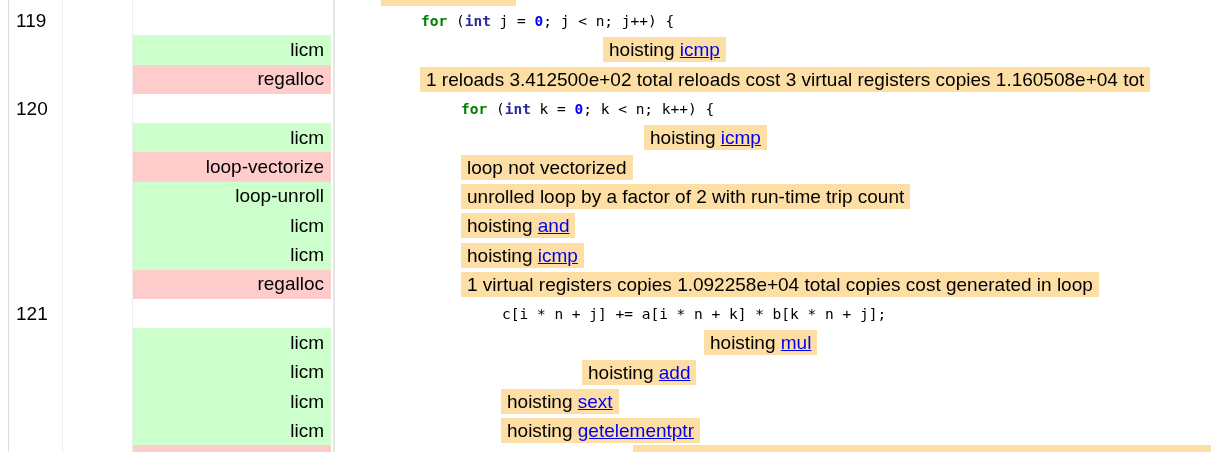 The height and width of the screenshot is (452, 1211). I want to click on remark-link: sext, so click(595, 401).